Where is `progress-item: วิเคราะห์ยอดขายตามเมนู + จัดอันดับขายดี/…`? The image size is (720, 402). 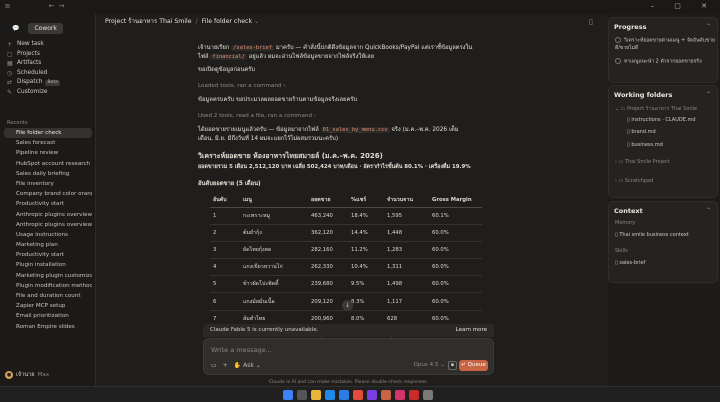 progress-item: วิเคราะห์ยอดขายตามเมนู + จัดอันดับขายดี/… is located at coordinates (665, 44).